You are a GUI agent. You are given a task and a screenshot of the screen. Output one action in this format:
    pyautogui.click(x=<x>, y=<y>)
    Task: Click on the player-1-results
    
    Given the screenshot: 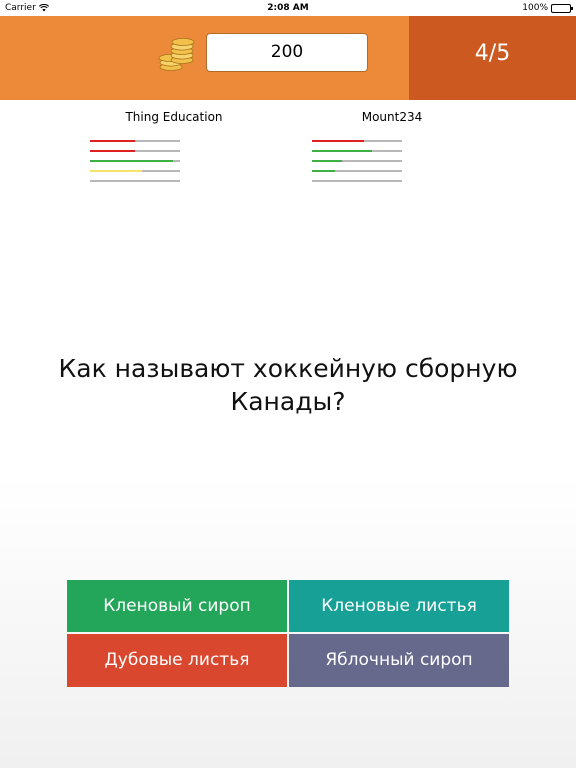 What is the action you would take?
    pyautogui.click(x=135, y=165)
    